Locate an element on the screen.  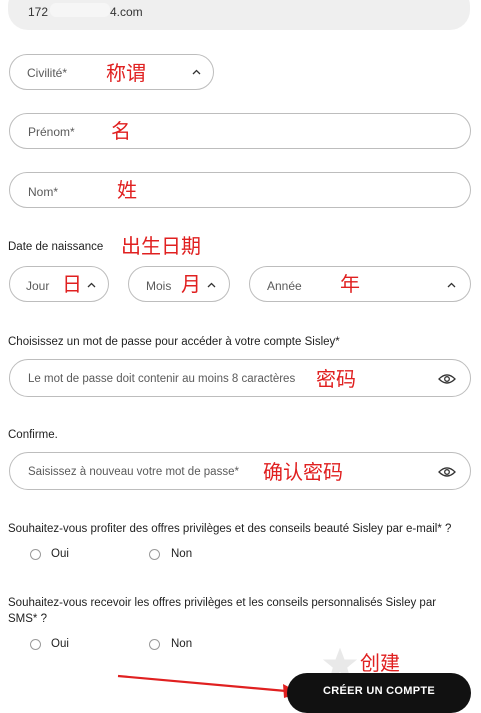
create-account-label: CRÉER UN COMPTE is located at coordinates (379, 691).